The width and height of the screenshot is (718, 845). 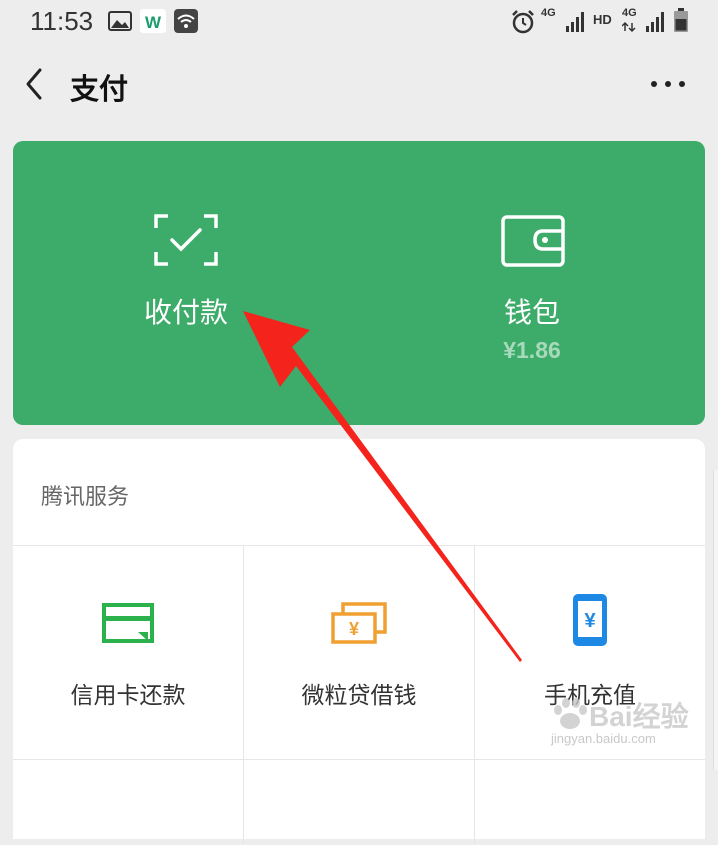 I want to click on credit-card-icon, so click(x=128, y=623).